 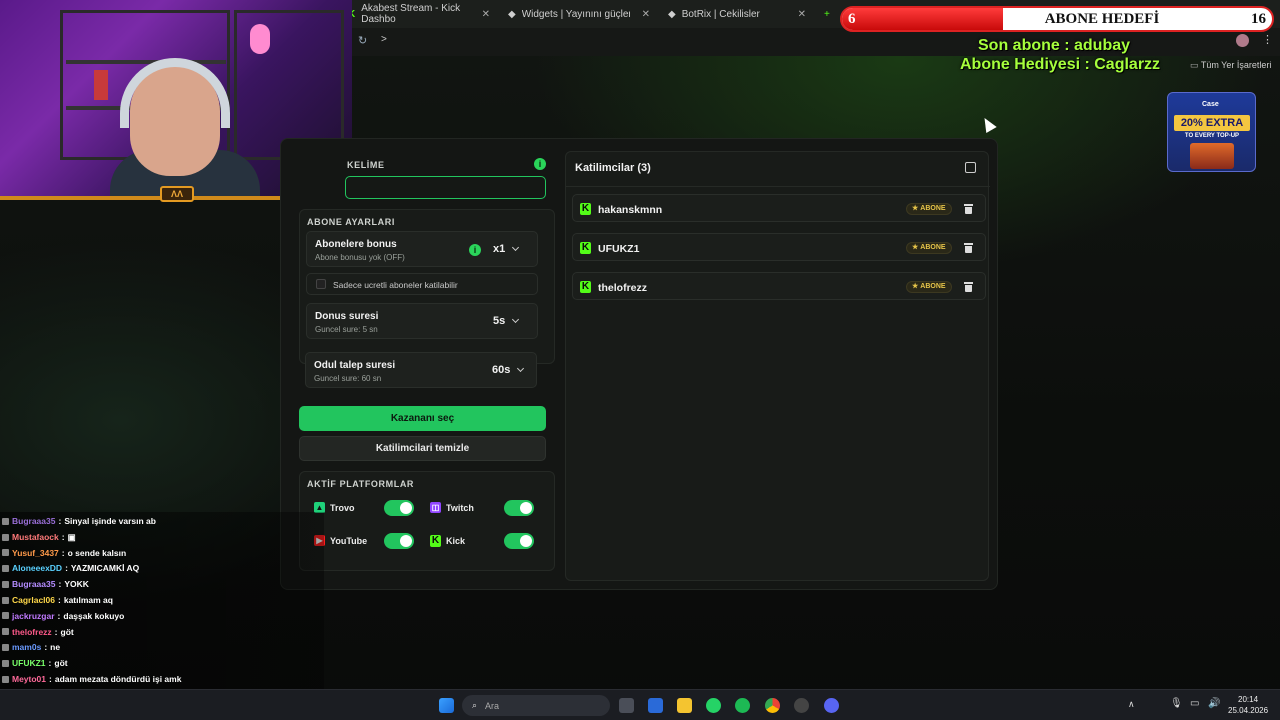 I want to click on mail-icon, so click(x=655, y=705).